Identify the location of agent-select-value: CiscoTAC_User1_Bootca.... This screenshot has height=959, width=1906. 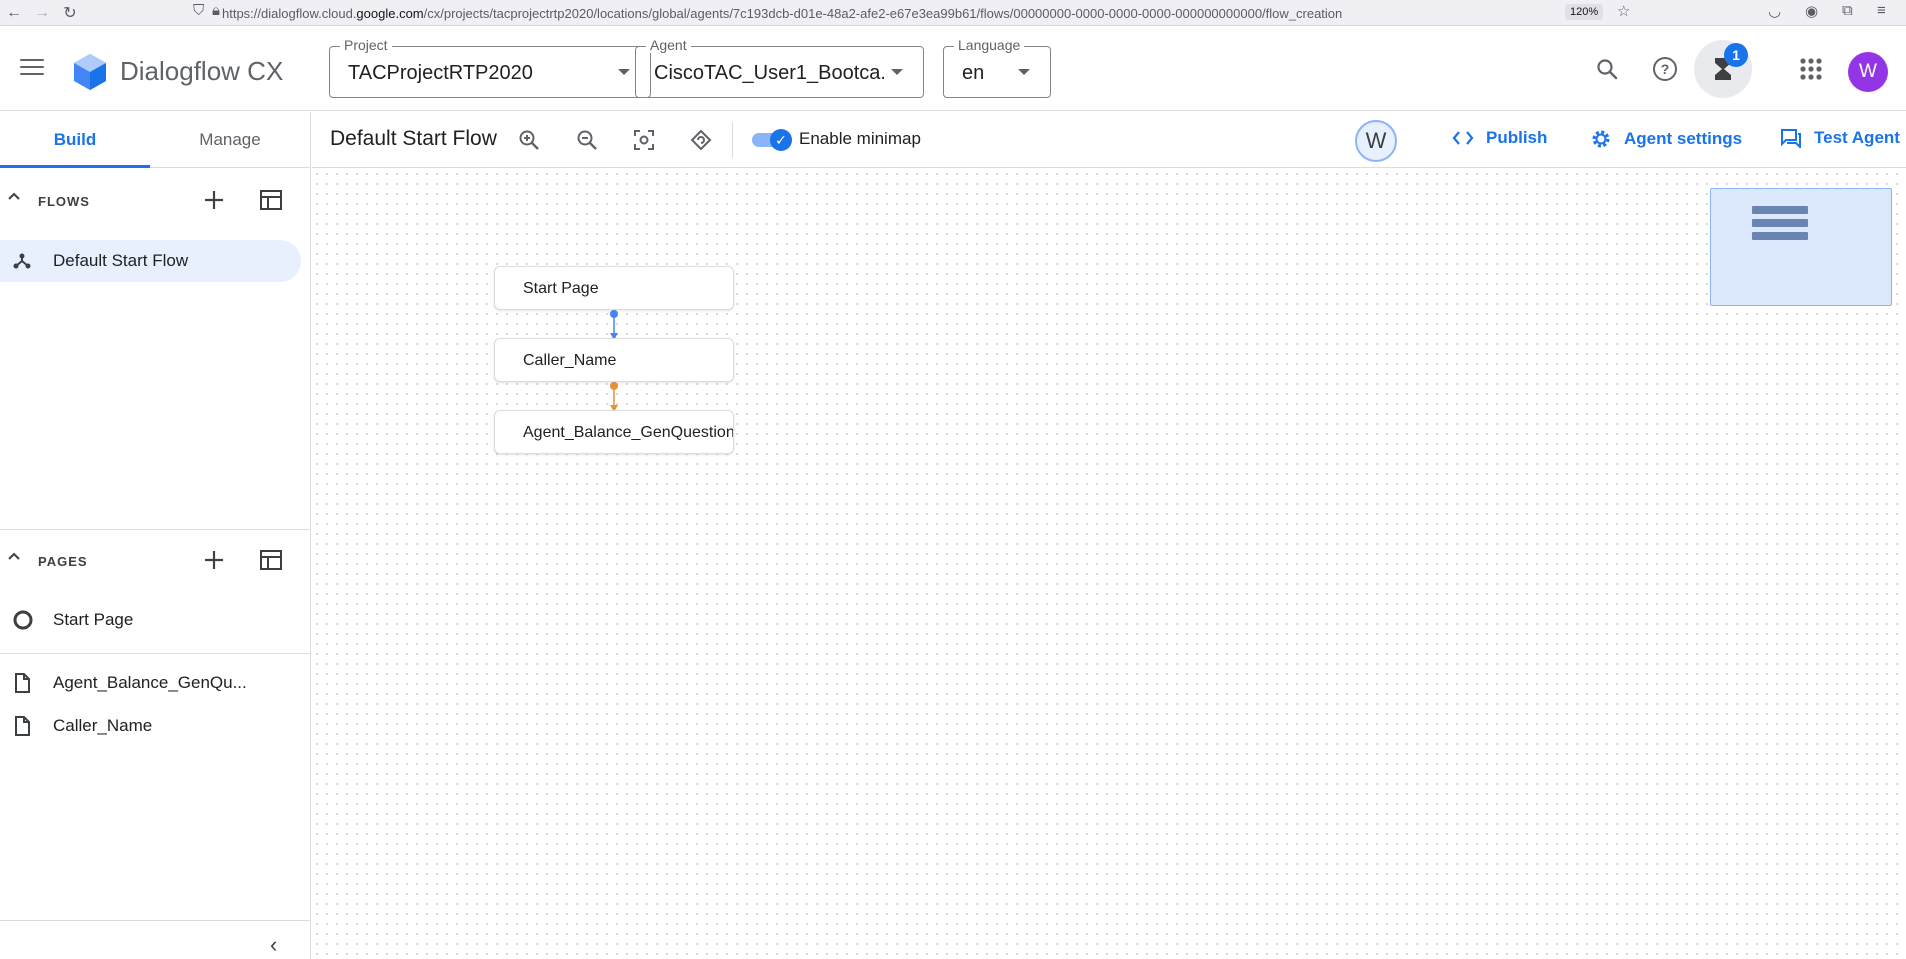
(769, 73).